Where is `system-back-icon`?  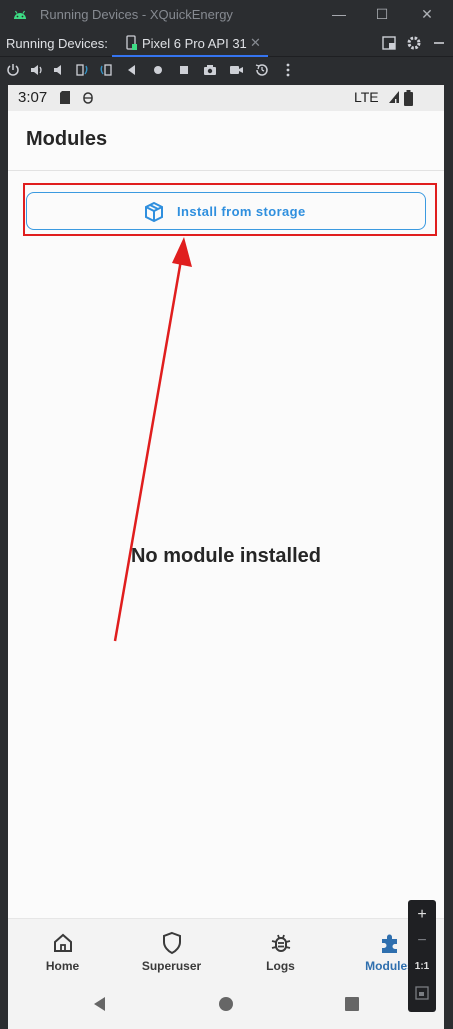 system-back-icon is located at coordinates (100, 1004).